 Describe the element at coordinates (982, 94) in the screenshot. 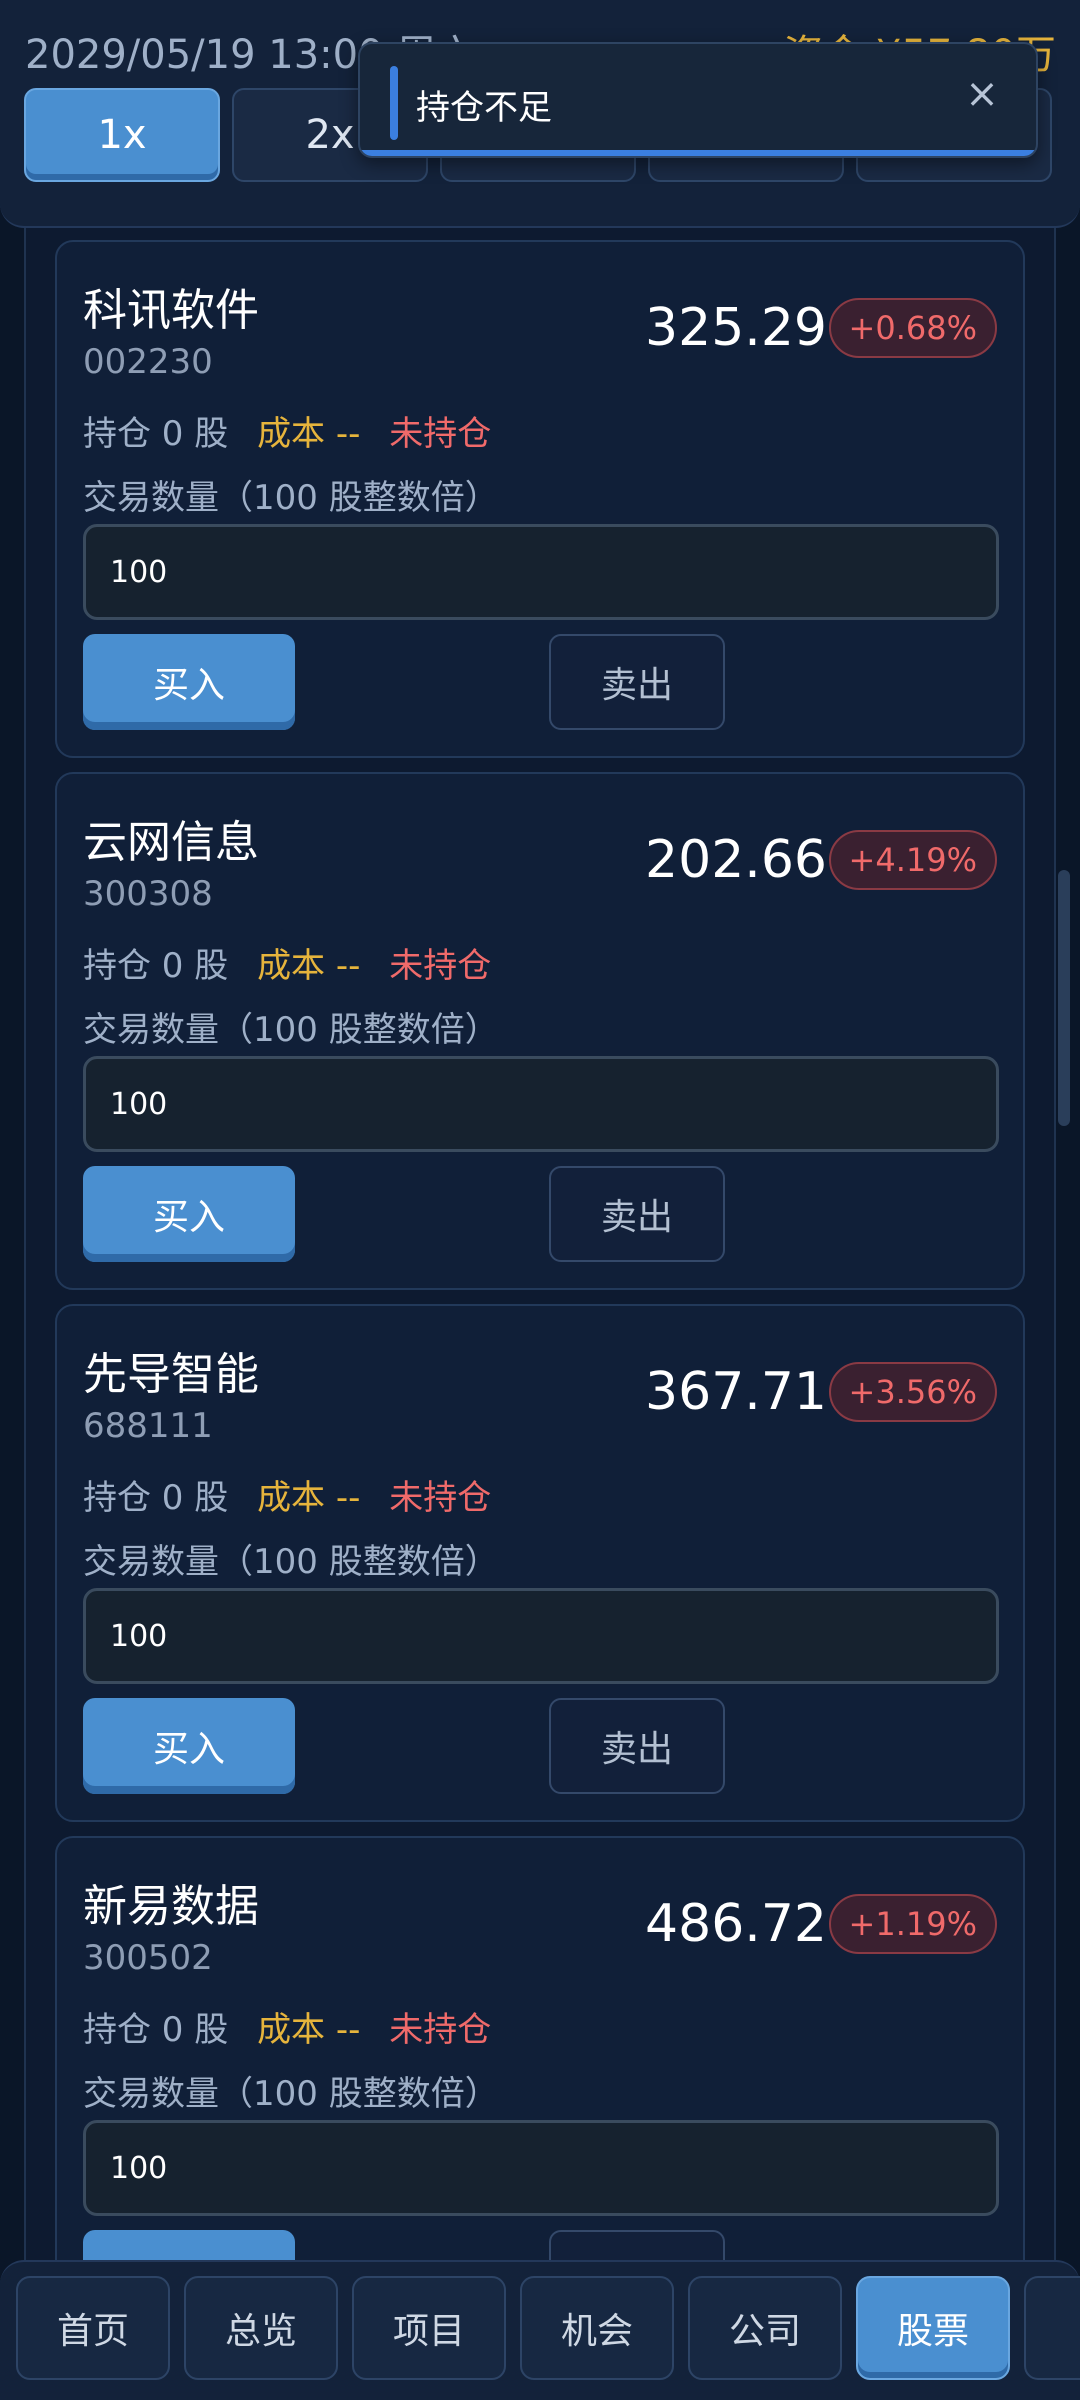

I see `close-icon: ×` at that location.